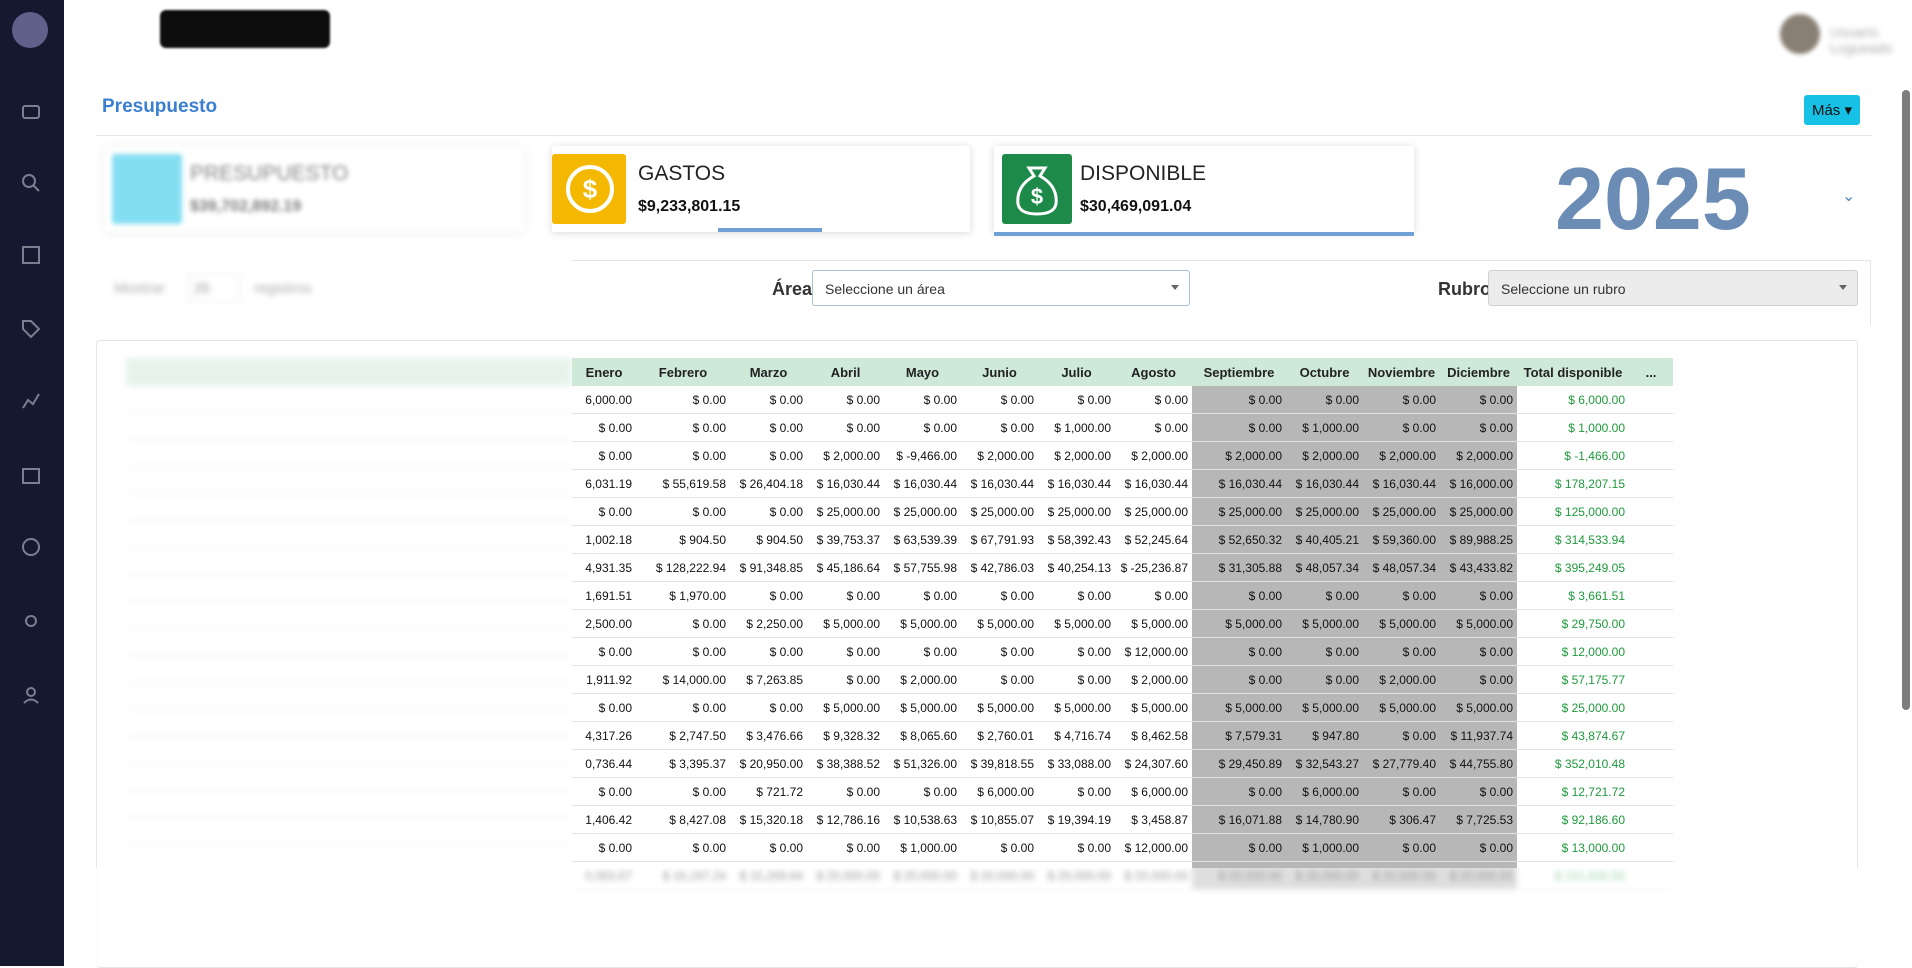 The width and height of the screenshot is (1912, 968). What do you see at coordinates (31, 183) in the screenshot?
I see `search-nav-icon` at bounding box center [31, 183].